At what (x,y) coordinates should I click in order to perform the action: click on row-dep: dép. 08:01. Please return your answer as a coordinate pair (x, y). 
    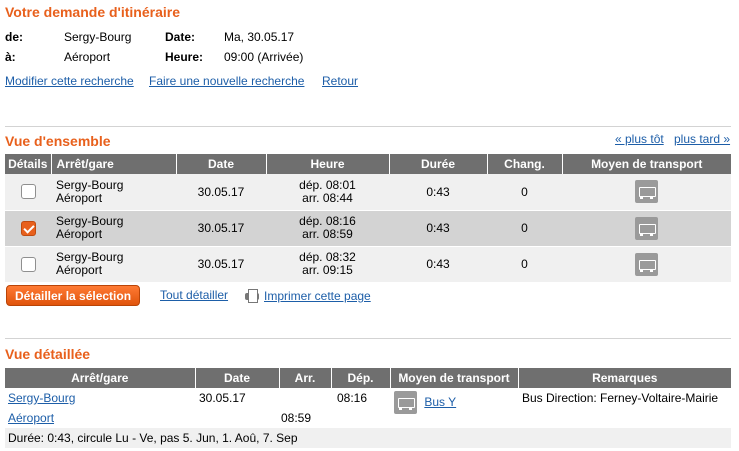
    Looking at the image, I should click on (327, 184).